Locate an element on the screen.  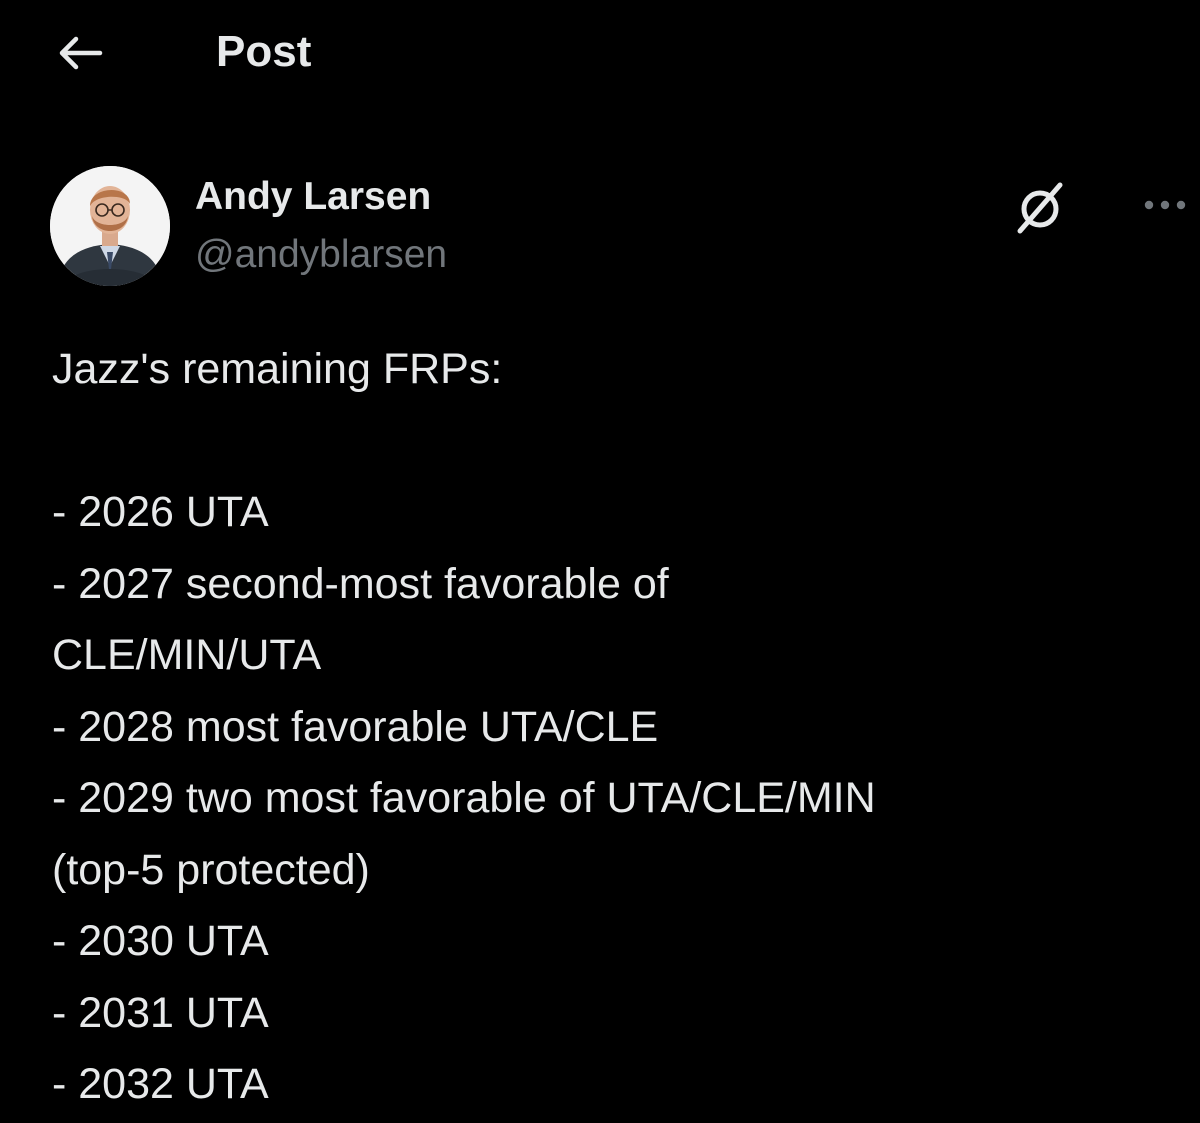
top-bar: Post is located at coordinates (600, 52).